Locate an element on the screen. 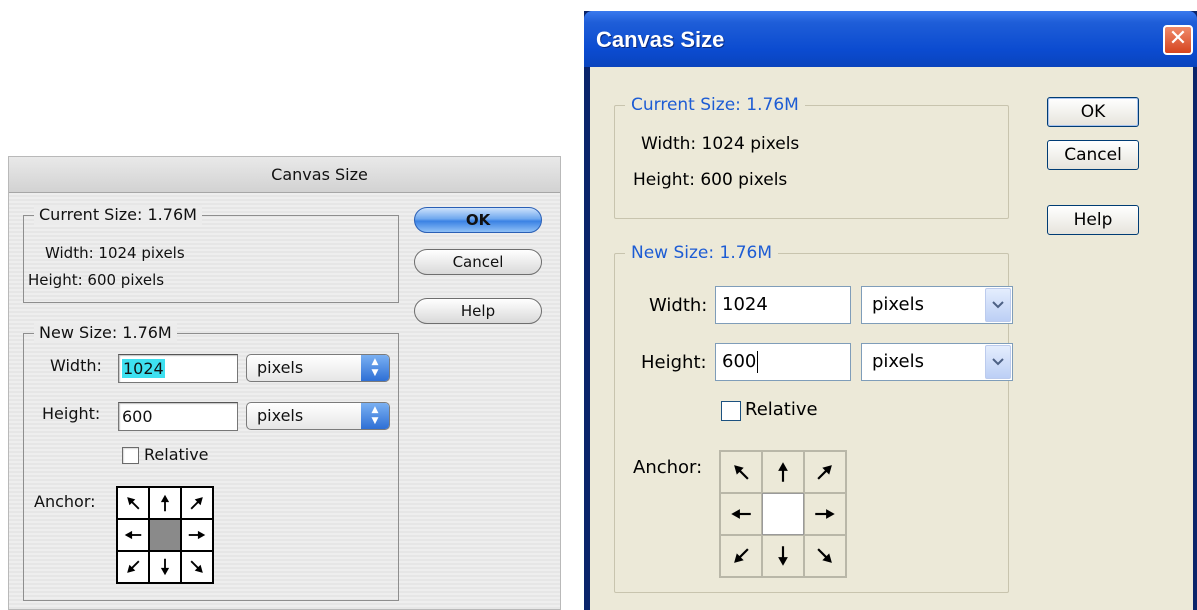 The width and height of the screenshot is (1197, 610). width-unit-select: pixels ▲ ▼ is located at coordinates (318, 368).